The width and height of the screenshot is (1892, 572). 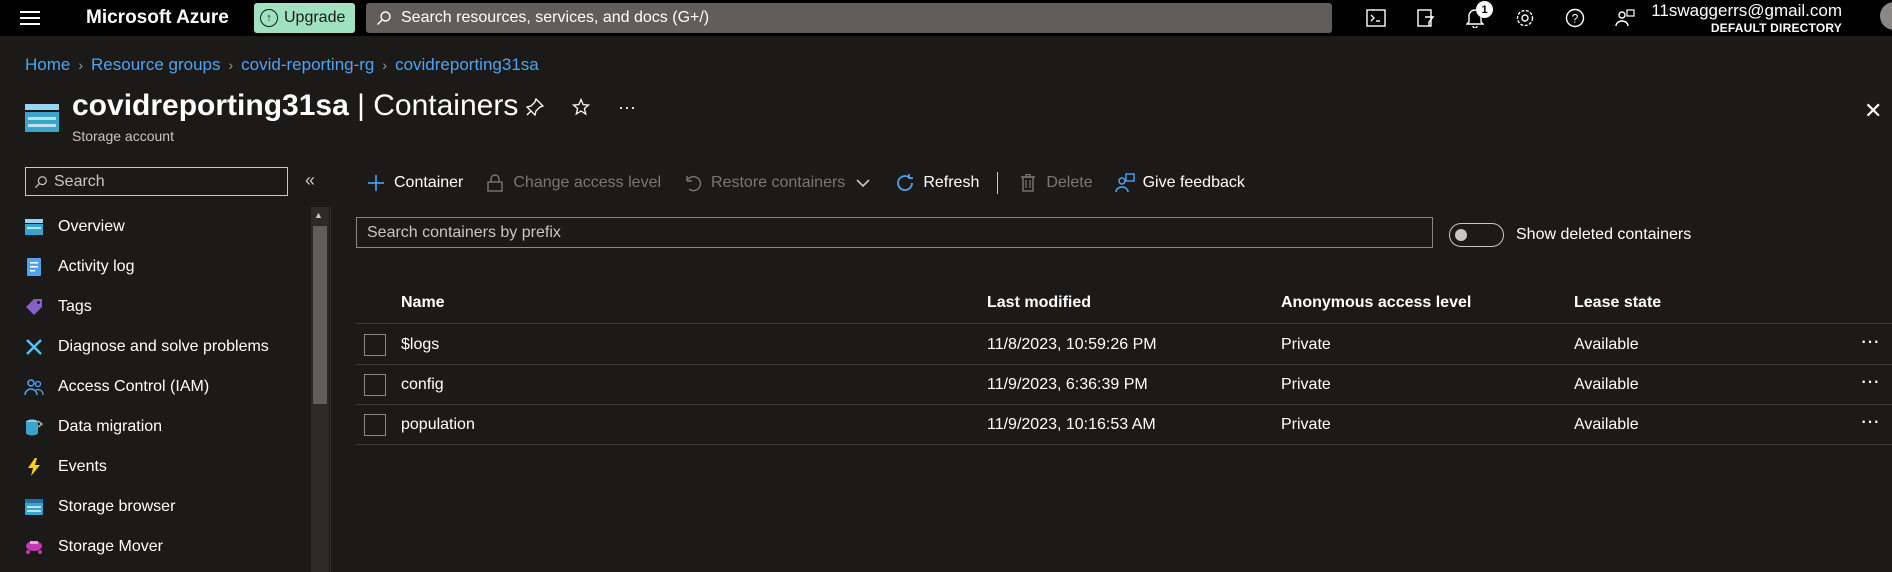 What do you see at coordinates (34, 307) in the screenshot?
I see `tag-icon` at bounding box center [34, 307].